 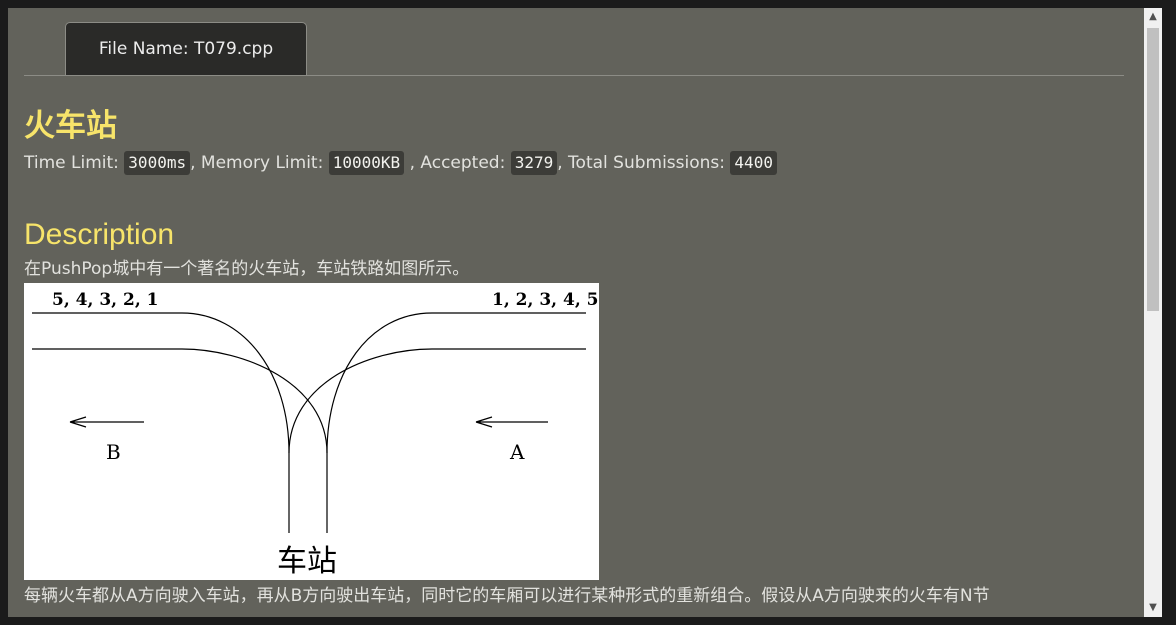 I want to click on track-left-inner, so click(x=180, y=401).